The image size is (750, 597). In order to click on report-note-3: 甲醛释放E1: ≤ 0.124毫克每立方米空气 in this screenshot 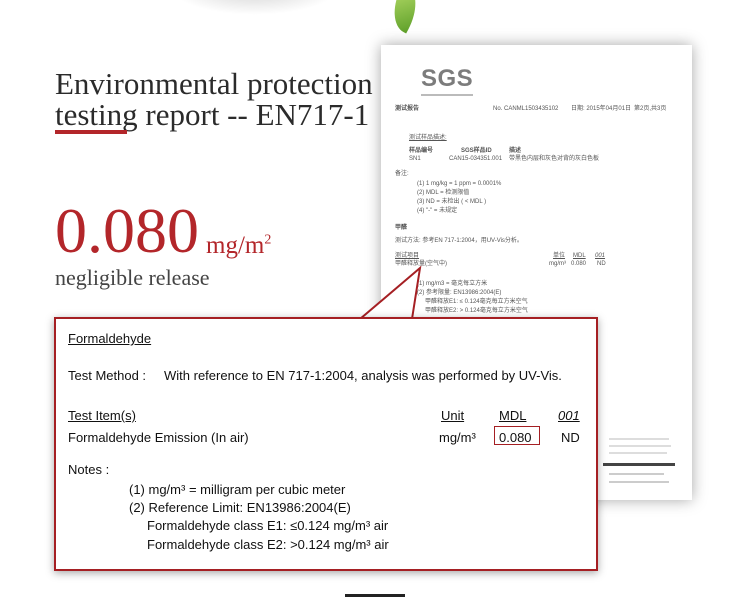, I will do `click(476, 302)`.